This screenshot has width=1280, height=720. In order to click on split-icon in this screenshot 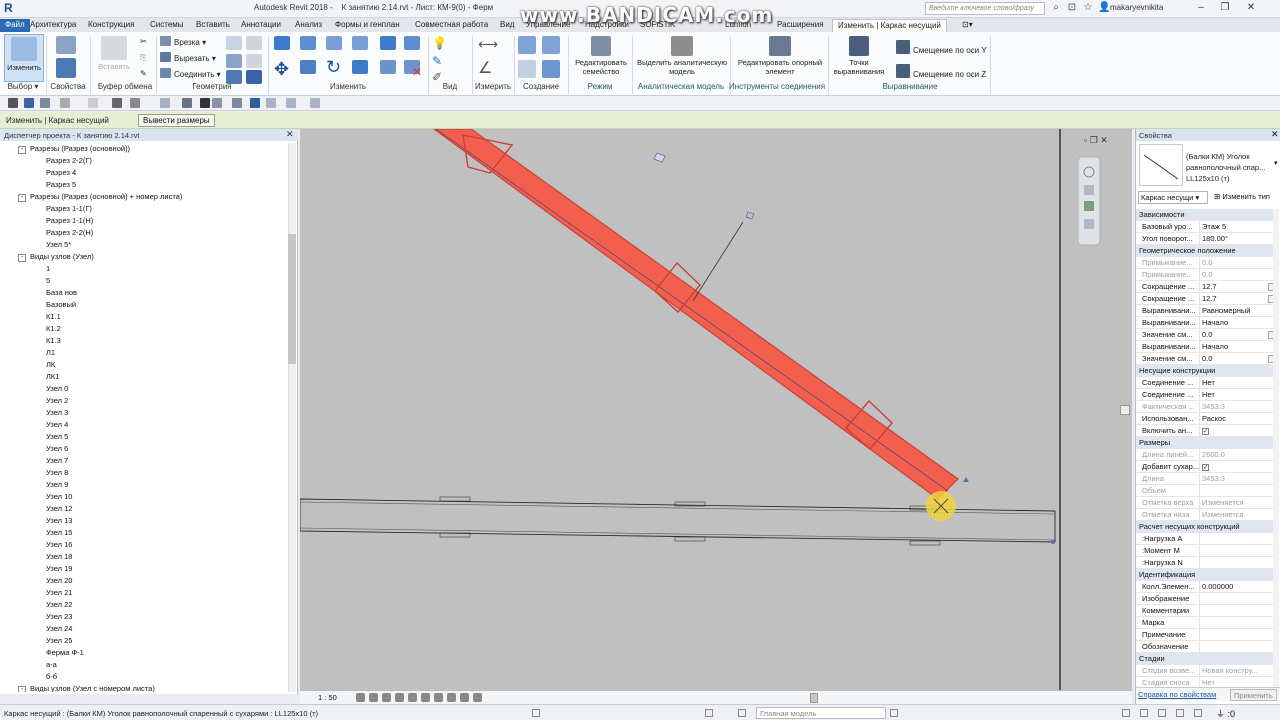, I will do `click(388, 43)`.